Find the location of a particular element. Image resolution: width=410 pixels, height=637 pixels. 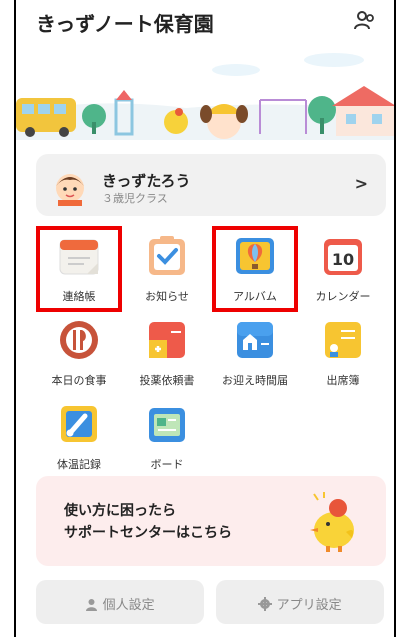

app-header: きっずノート保育園 is located at coordinates (205, 21).